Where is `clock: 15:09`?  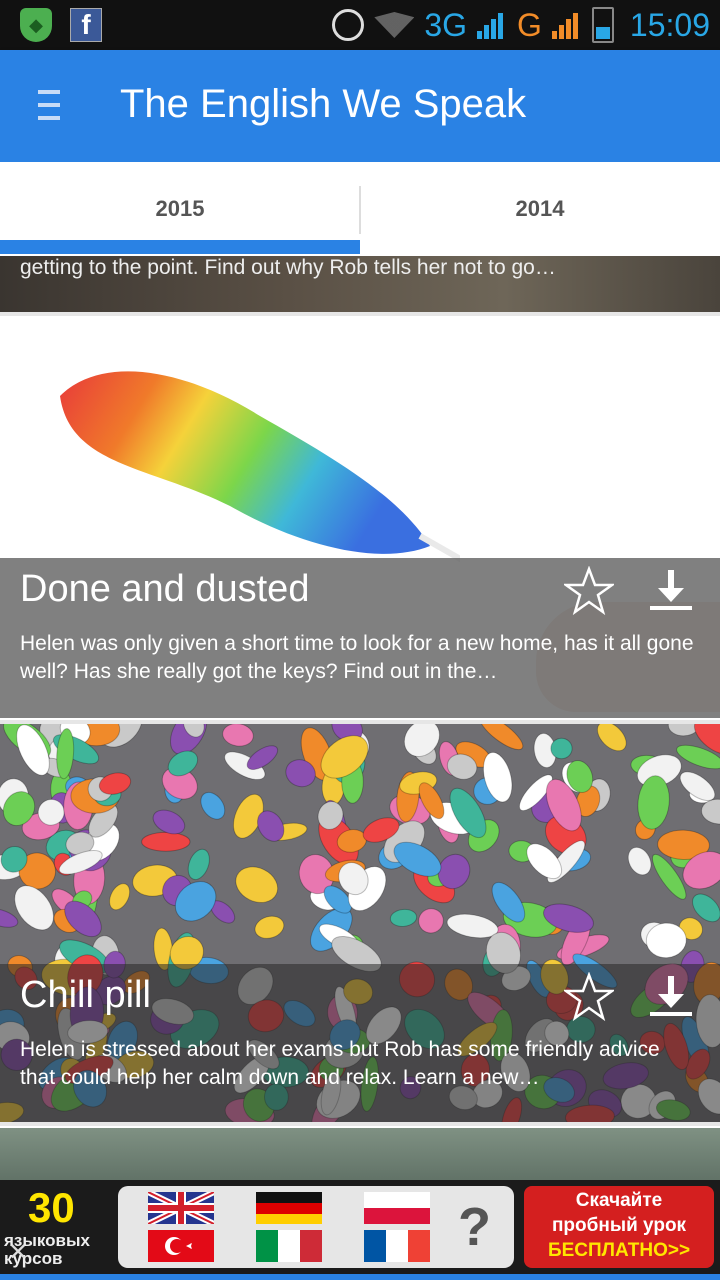
clock: 15:09 is located at coordinates (669, 24).